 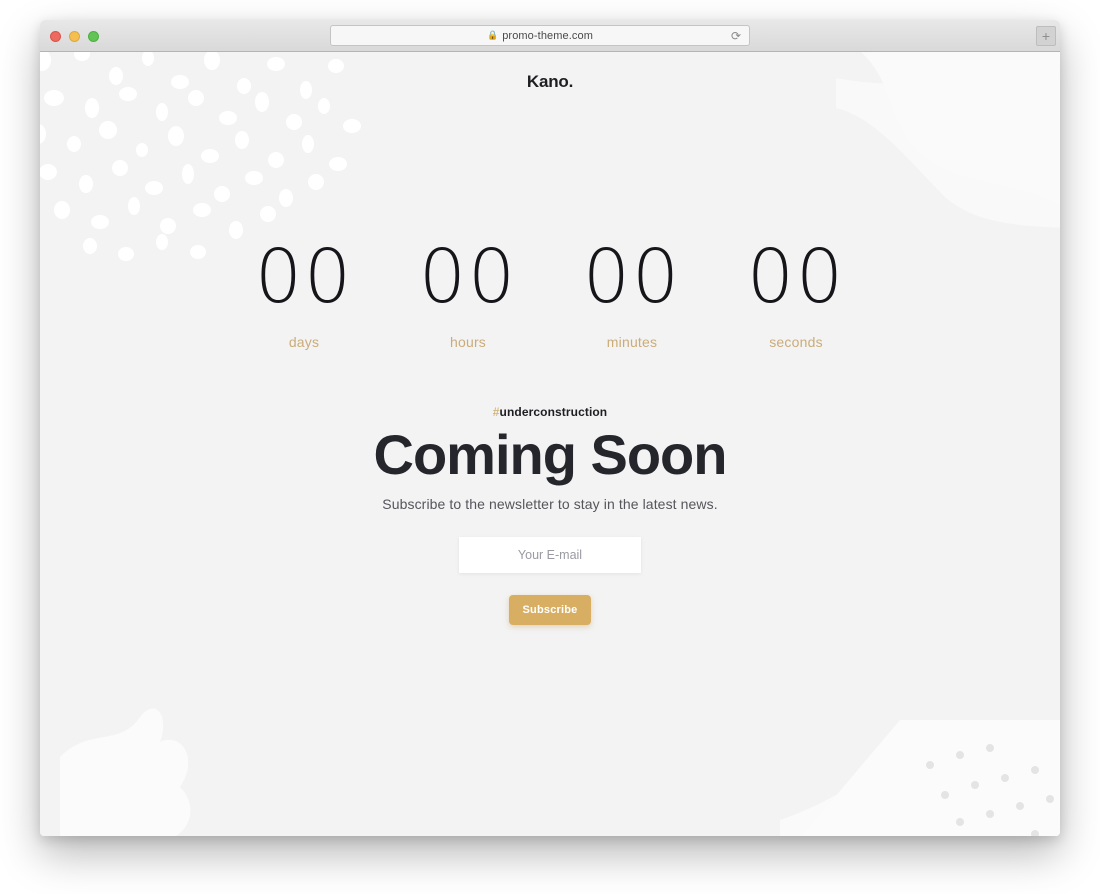 What do you see at coordinates (550, 295) in the screenshot?
I see `countdown-timer: 00 days 00 hours 00 minutes 00 seconds` at bounding box center [550, 295].